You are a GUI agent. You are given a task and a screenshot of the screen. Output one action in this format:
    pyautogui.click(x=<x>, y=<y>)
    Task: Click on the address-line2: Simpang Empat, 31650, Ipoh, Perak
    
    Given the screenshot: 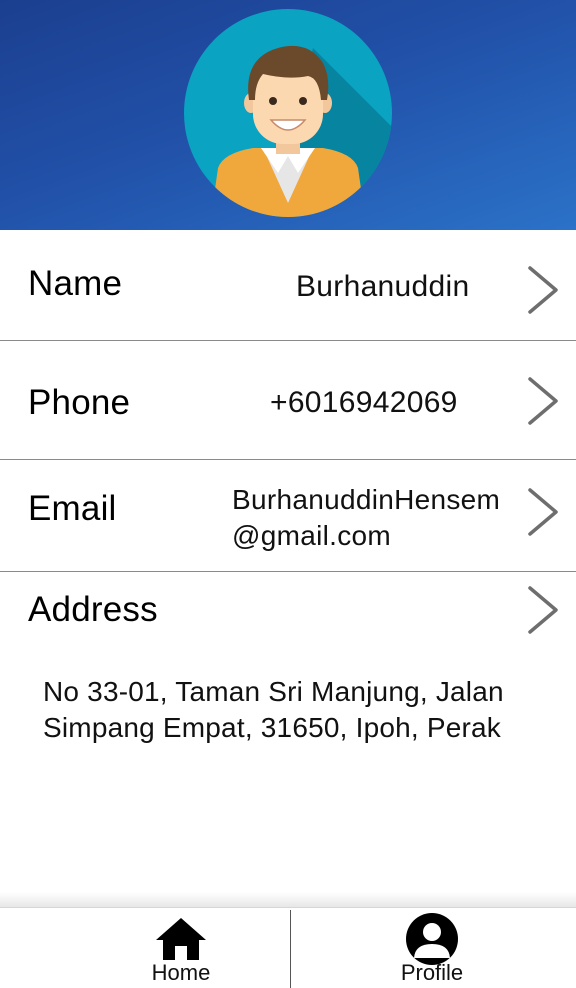 What is the action you would take?
    pyautogui.click(x=272, y=727)
    